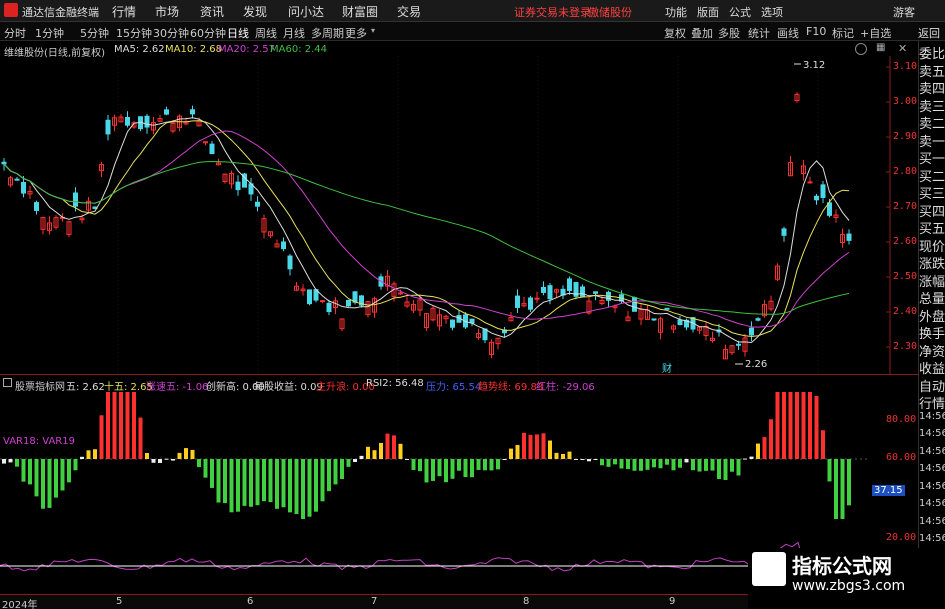 Image resolution: width=945 pixels, height=609 pixels. What do you see at coordinates (373, 30) in the screenshot?
I see `chevron-down-icon: ▾` at bounding box center [373, 30].